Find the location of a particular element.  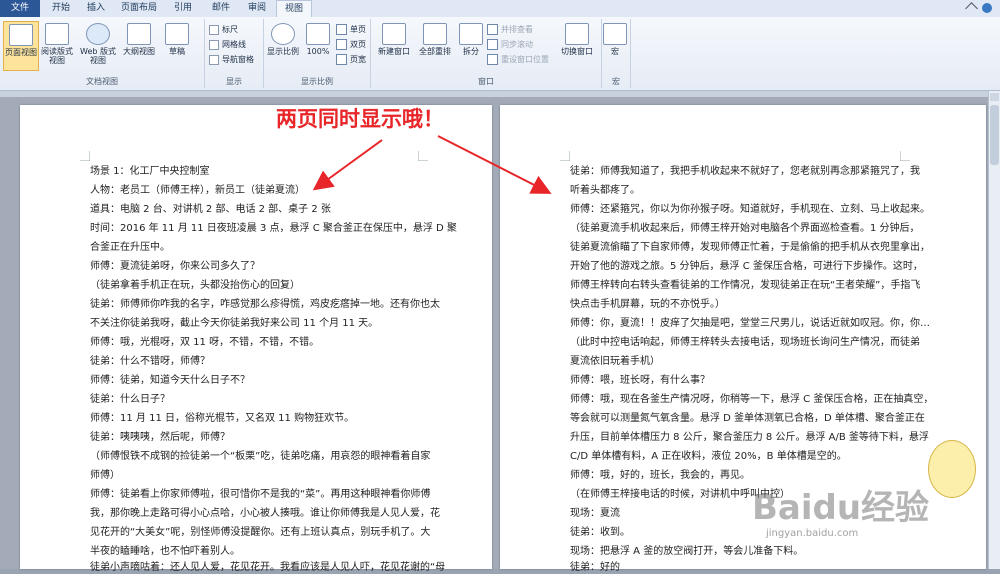

arrow-left-icon is located at coordinates (347, 165).